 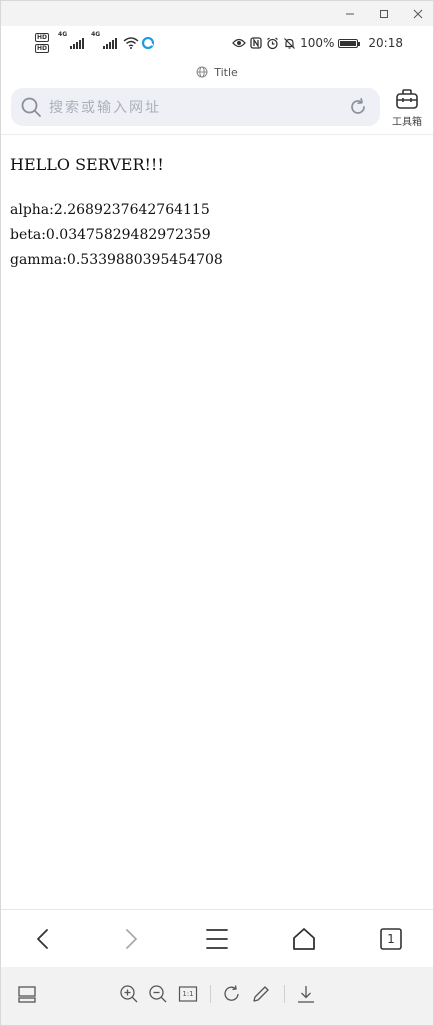 I want to click on page-title: Title, so click(x=226, y=72).